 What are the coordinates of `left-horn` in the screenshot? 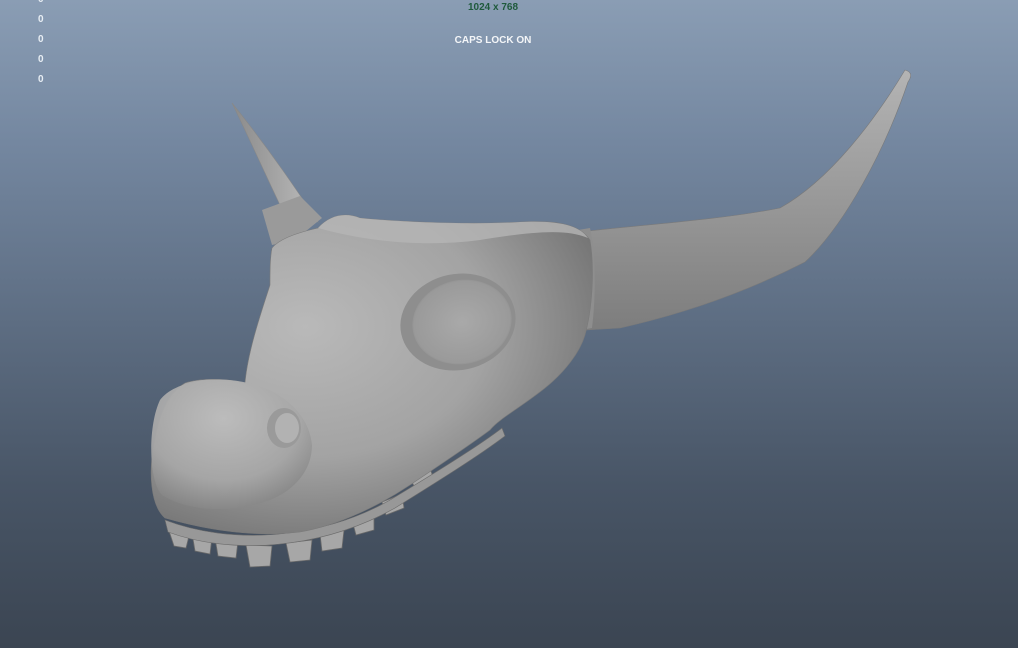 It's located at (276, 173).